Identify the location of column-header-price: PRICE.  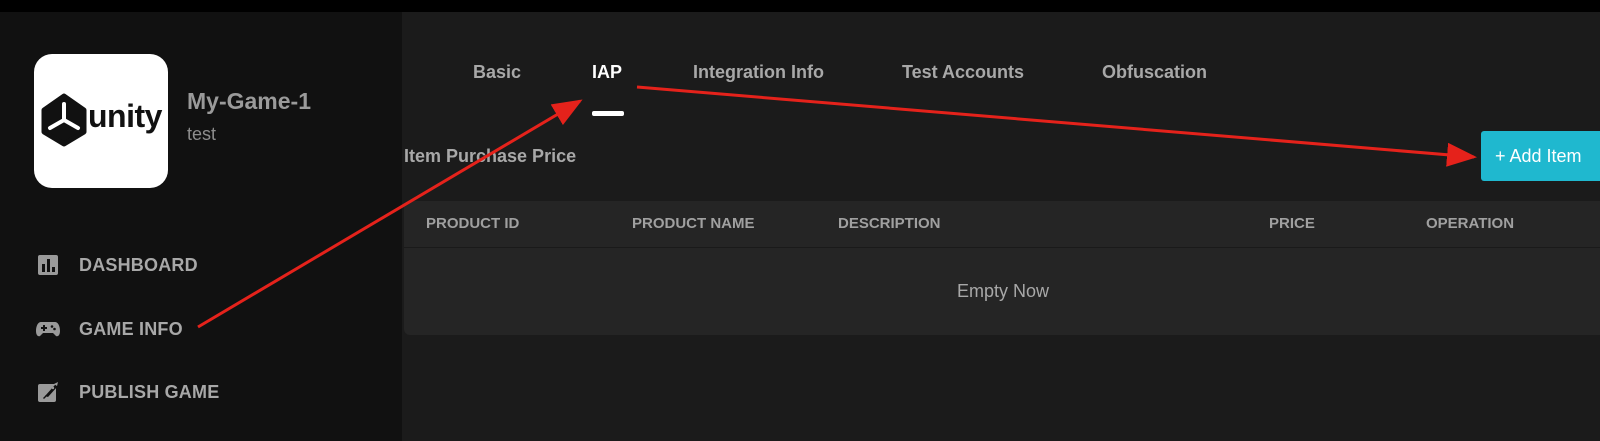
(1292, 223).